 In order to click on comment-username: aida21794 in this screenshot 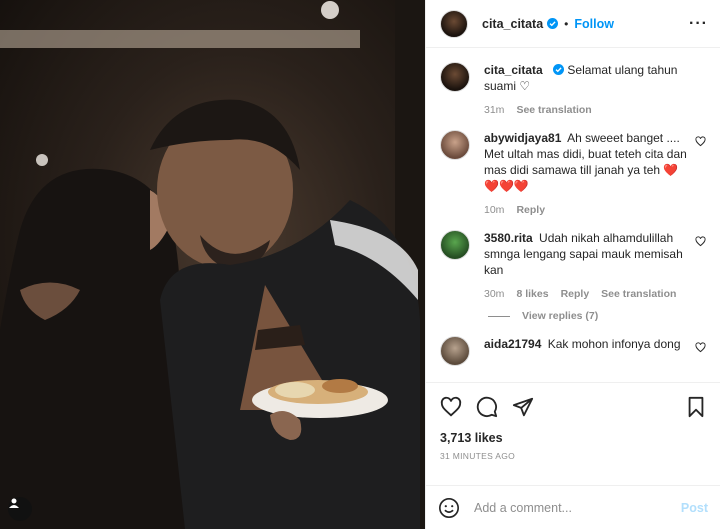, I will do `click(512, 344)`.